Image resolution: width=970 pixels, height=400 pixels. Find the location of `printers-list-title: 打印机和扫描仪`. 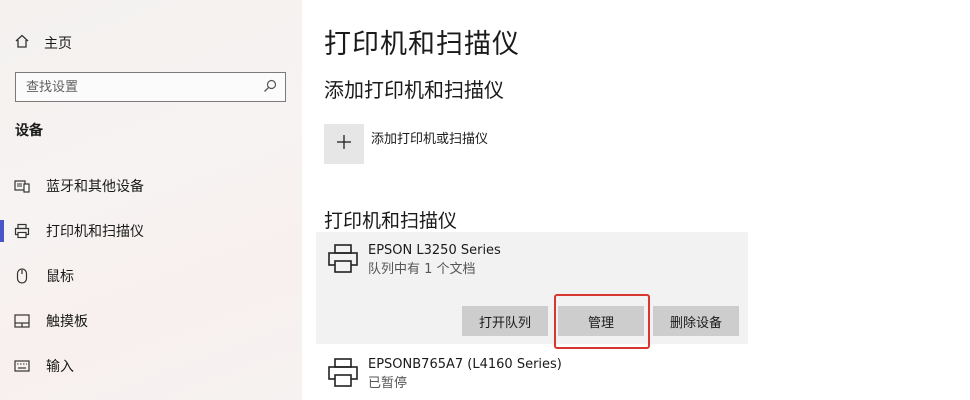

printers-list-title: 打印机和扫描仪 is located at coordinates (391, 221).